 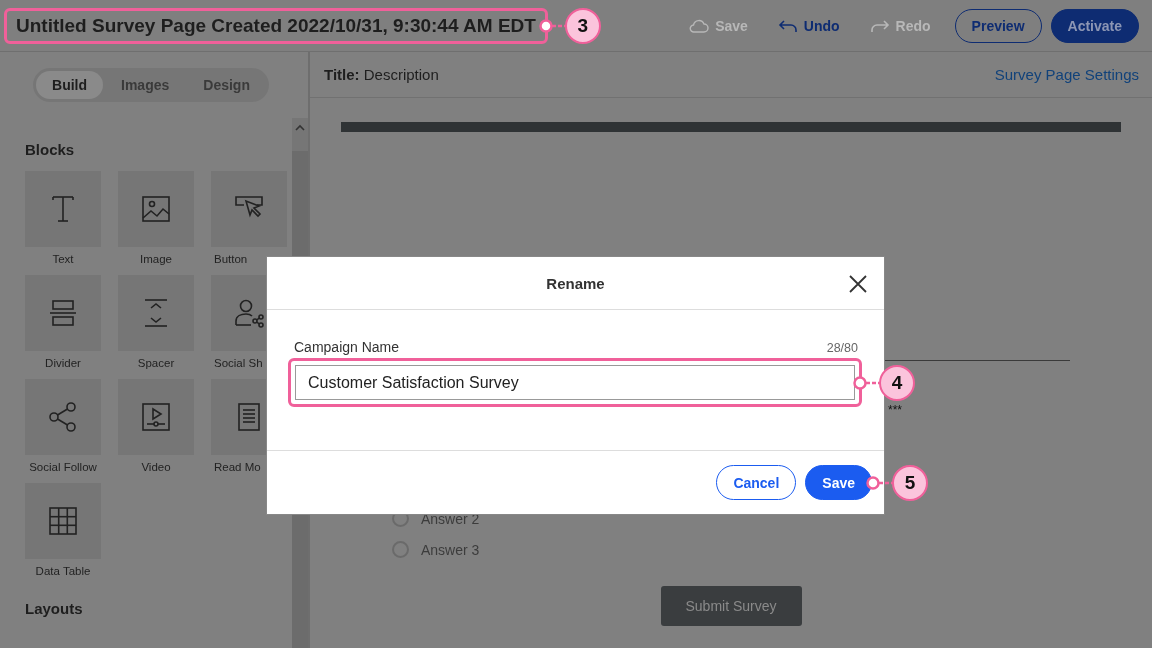 What do you see at coordinates (842, 348) in the screenshot?
I see `character-counter: 28/80` at bounding box center [842, 348].